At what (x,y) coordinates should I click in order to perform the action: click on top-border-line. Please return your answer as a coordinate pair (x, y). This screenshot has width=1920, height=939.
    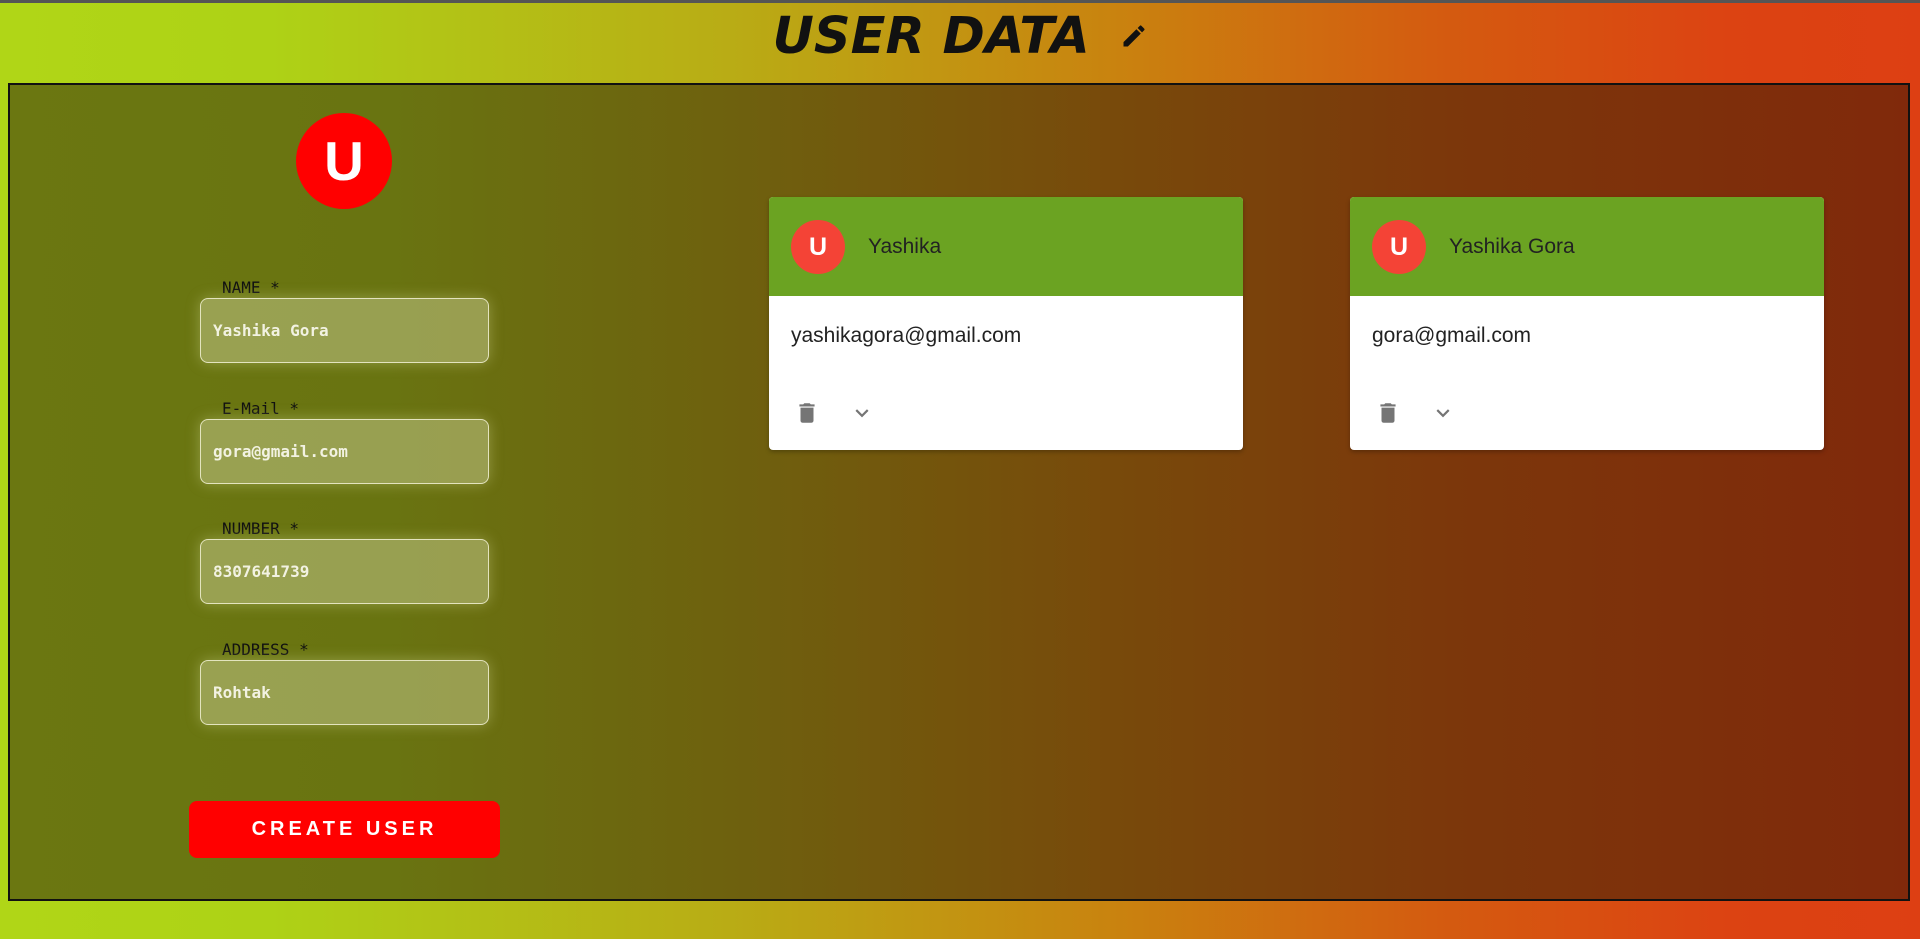
    Looking at the image, I should click on (960, 1).